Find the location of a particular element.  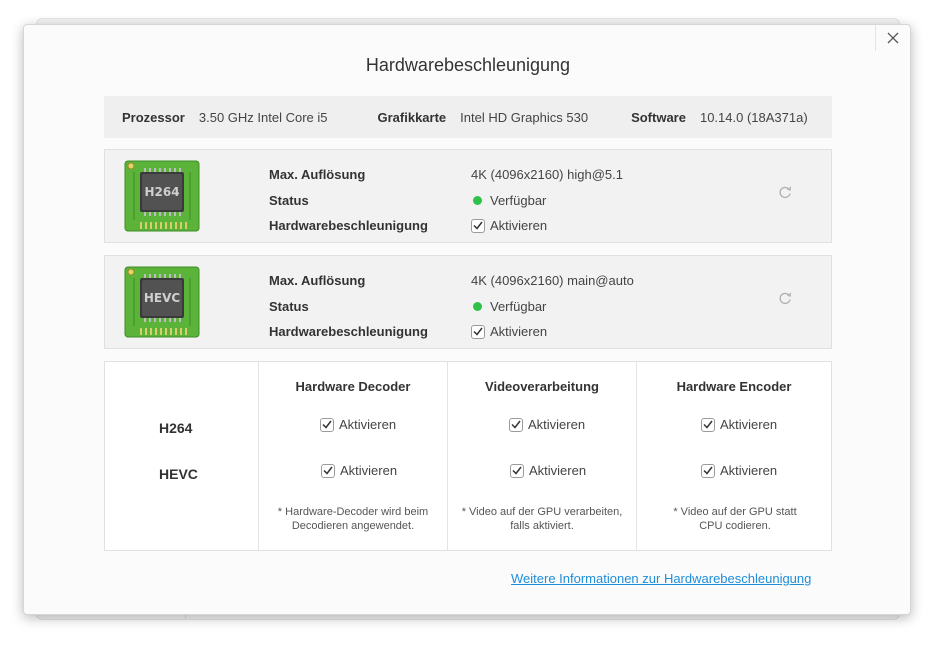

column-header-hardware-decoder: Hardware Decoder is located at coordinates (353, 386).